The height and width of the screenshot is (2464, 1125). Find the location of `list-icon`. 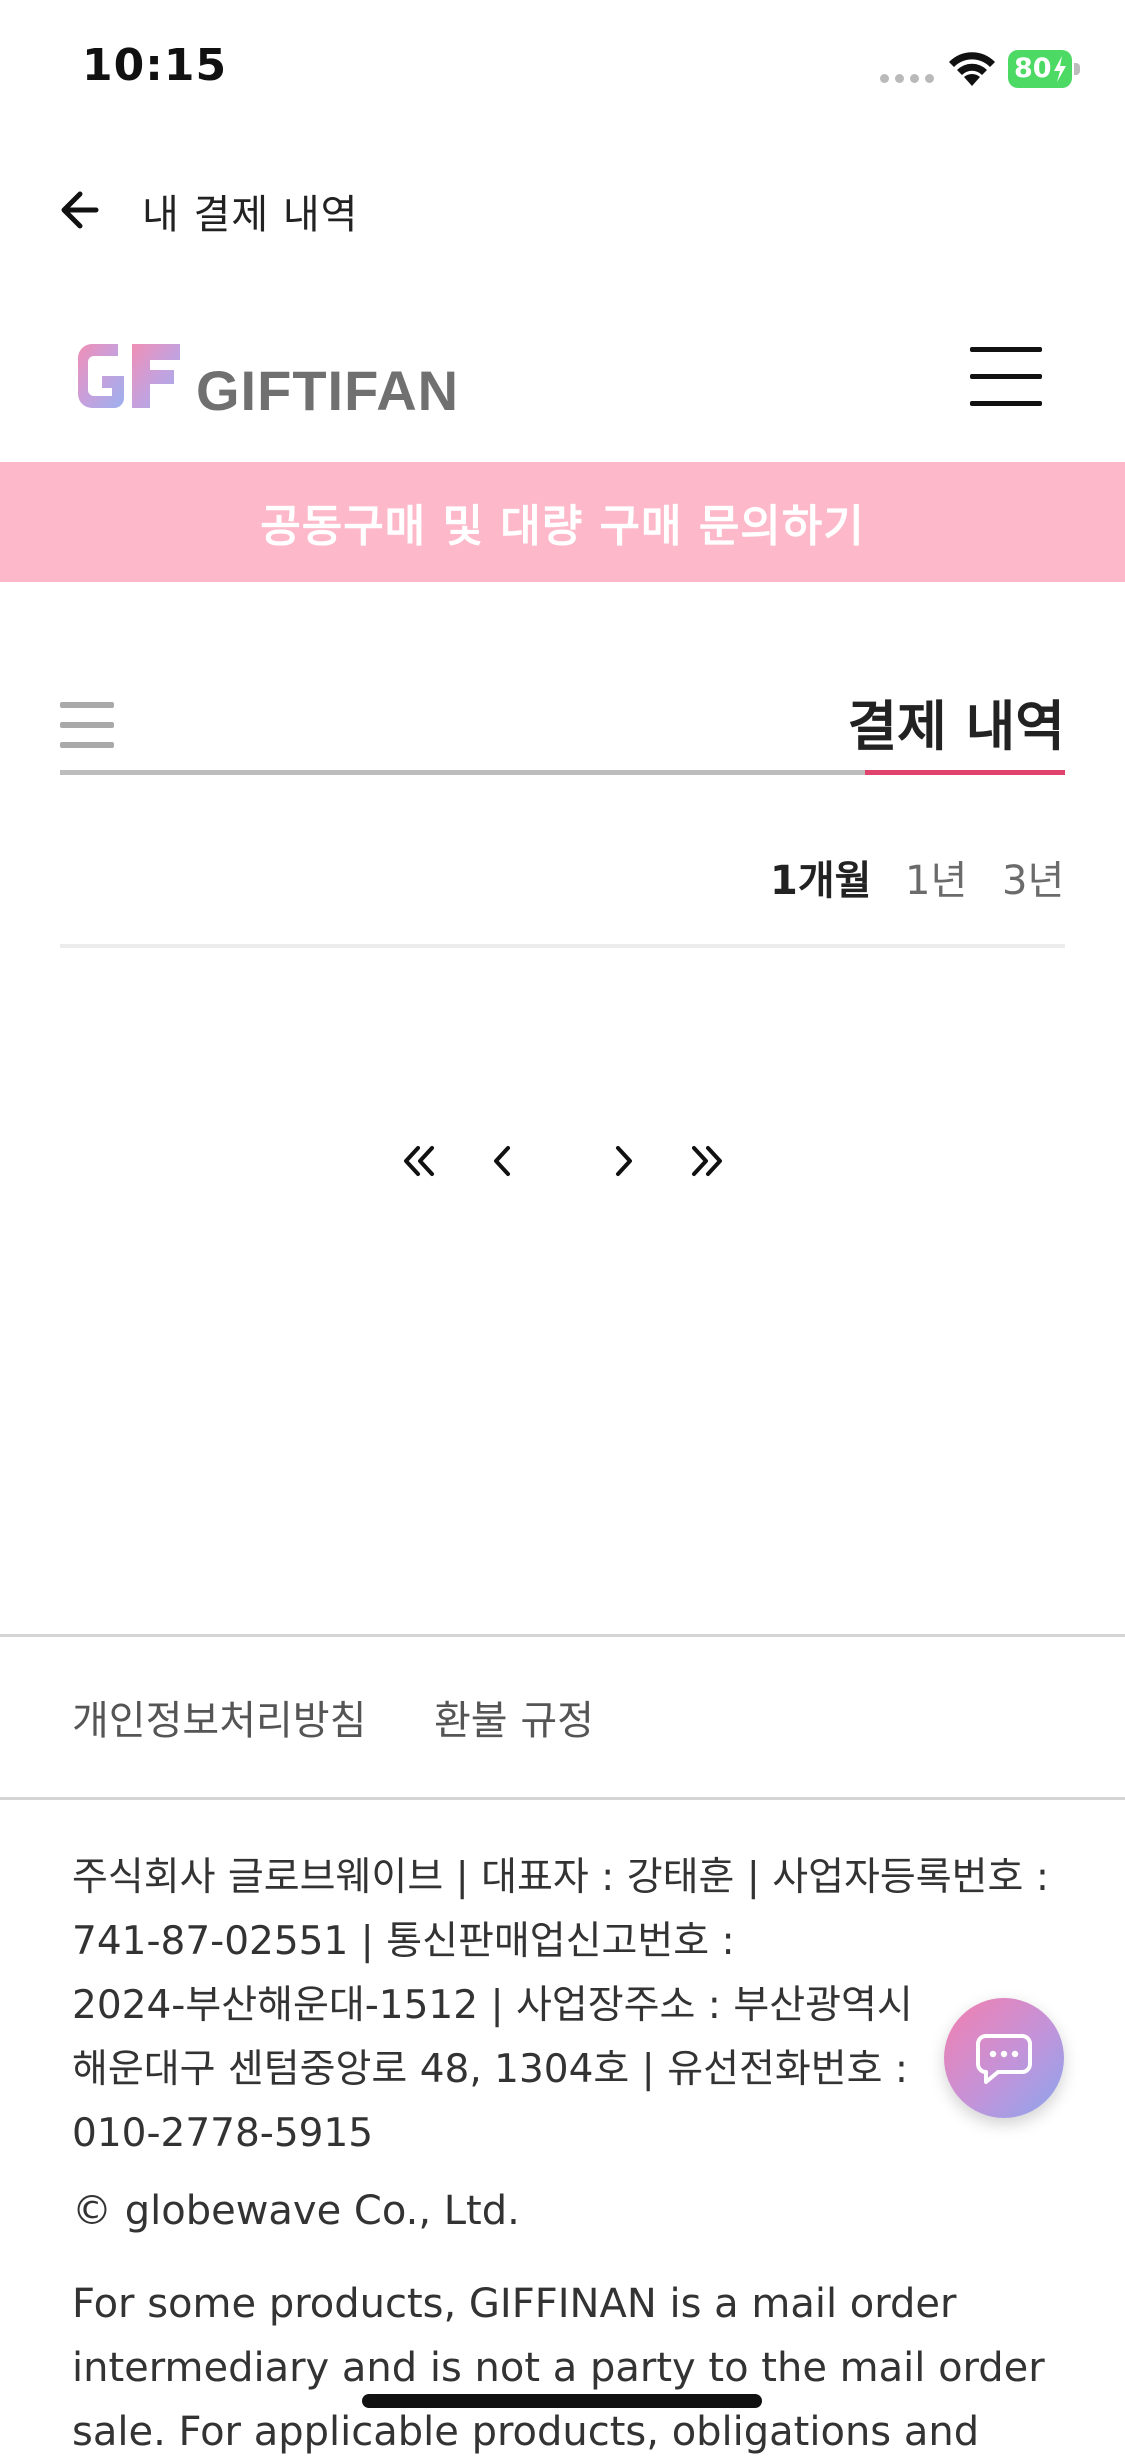

list-icon is located at coordinates (87, 726).